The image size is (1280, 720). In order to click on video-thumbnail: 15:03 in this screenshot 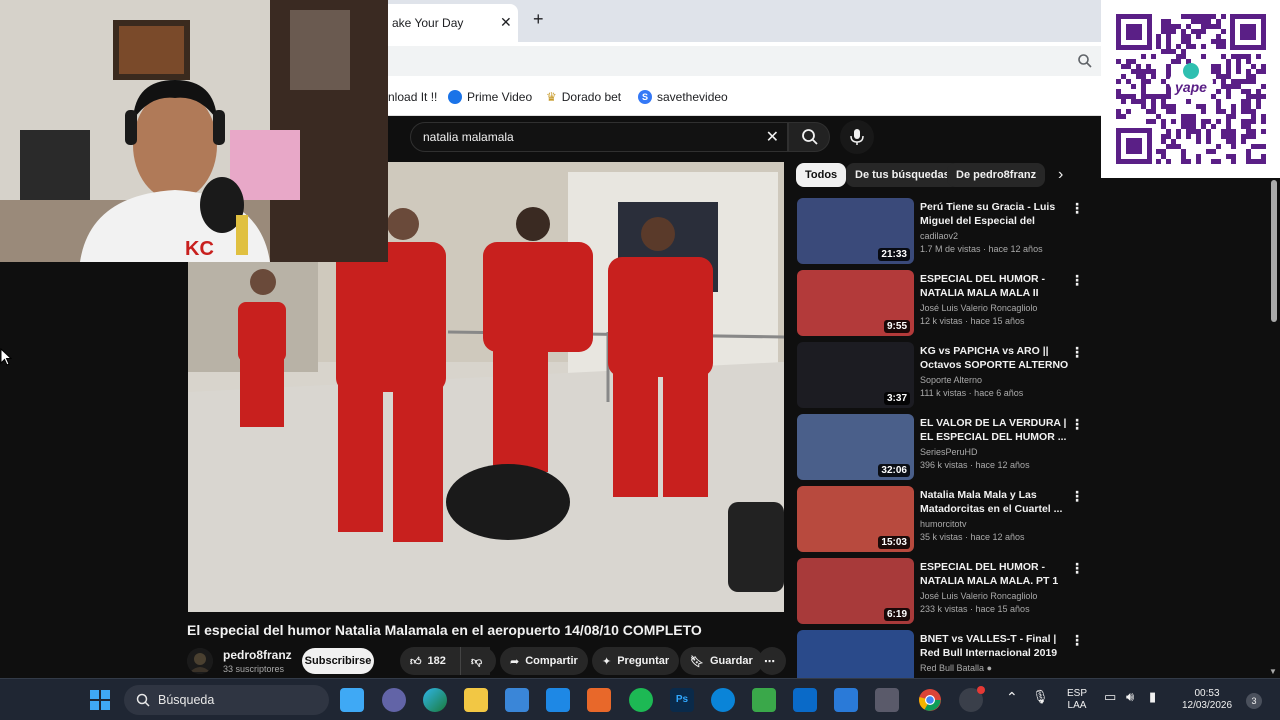, I will do `click(855, 519)`.